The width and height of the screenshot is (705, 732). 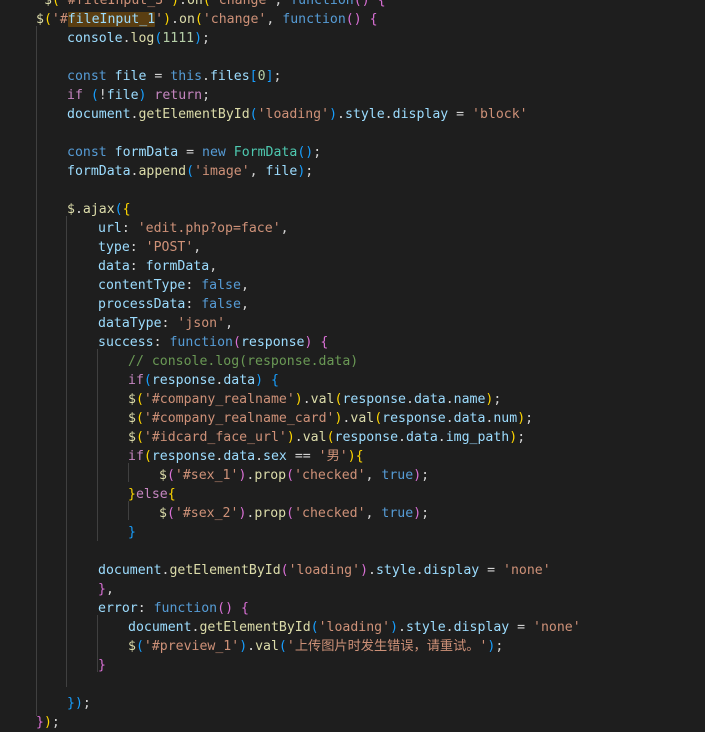 What do you see at coordinates (221, 285) in the screenshot?
I see `code-token: false` at bounding box center [221, 285].